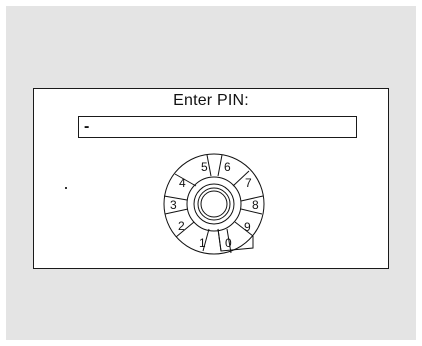  What do you see at coordinates (248, 183) in the screenshot?
I see `dial-digit-7: 7` at bounding box center [248, 183].